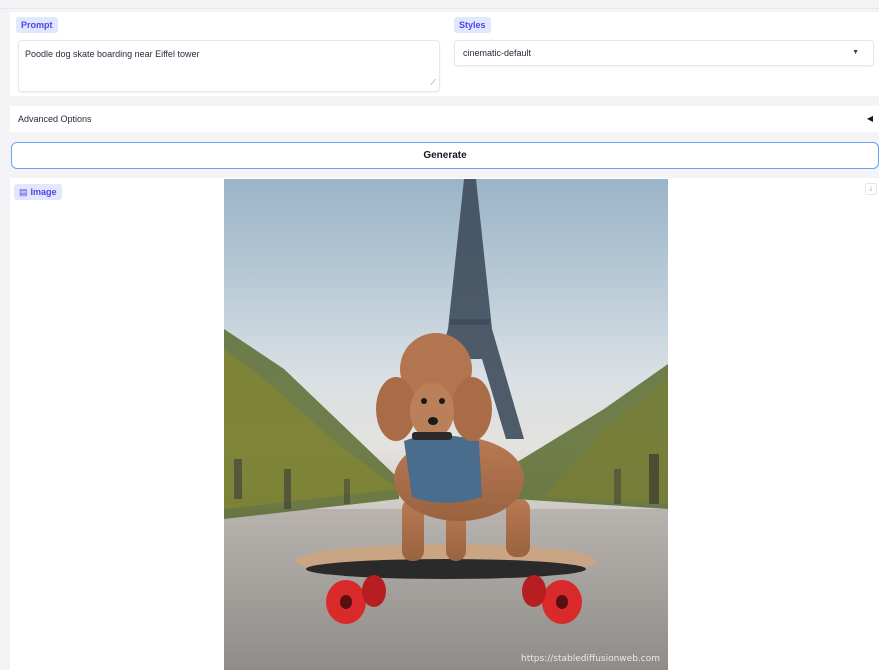 This screenshot has height=670, width=879. I want to click on download-icon: ⤓, so click(871, 189).